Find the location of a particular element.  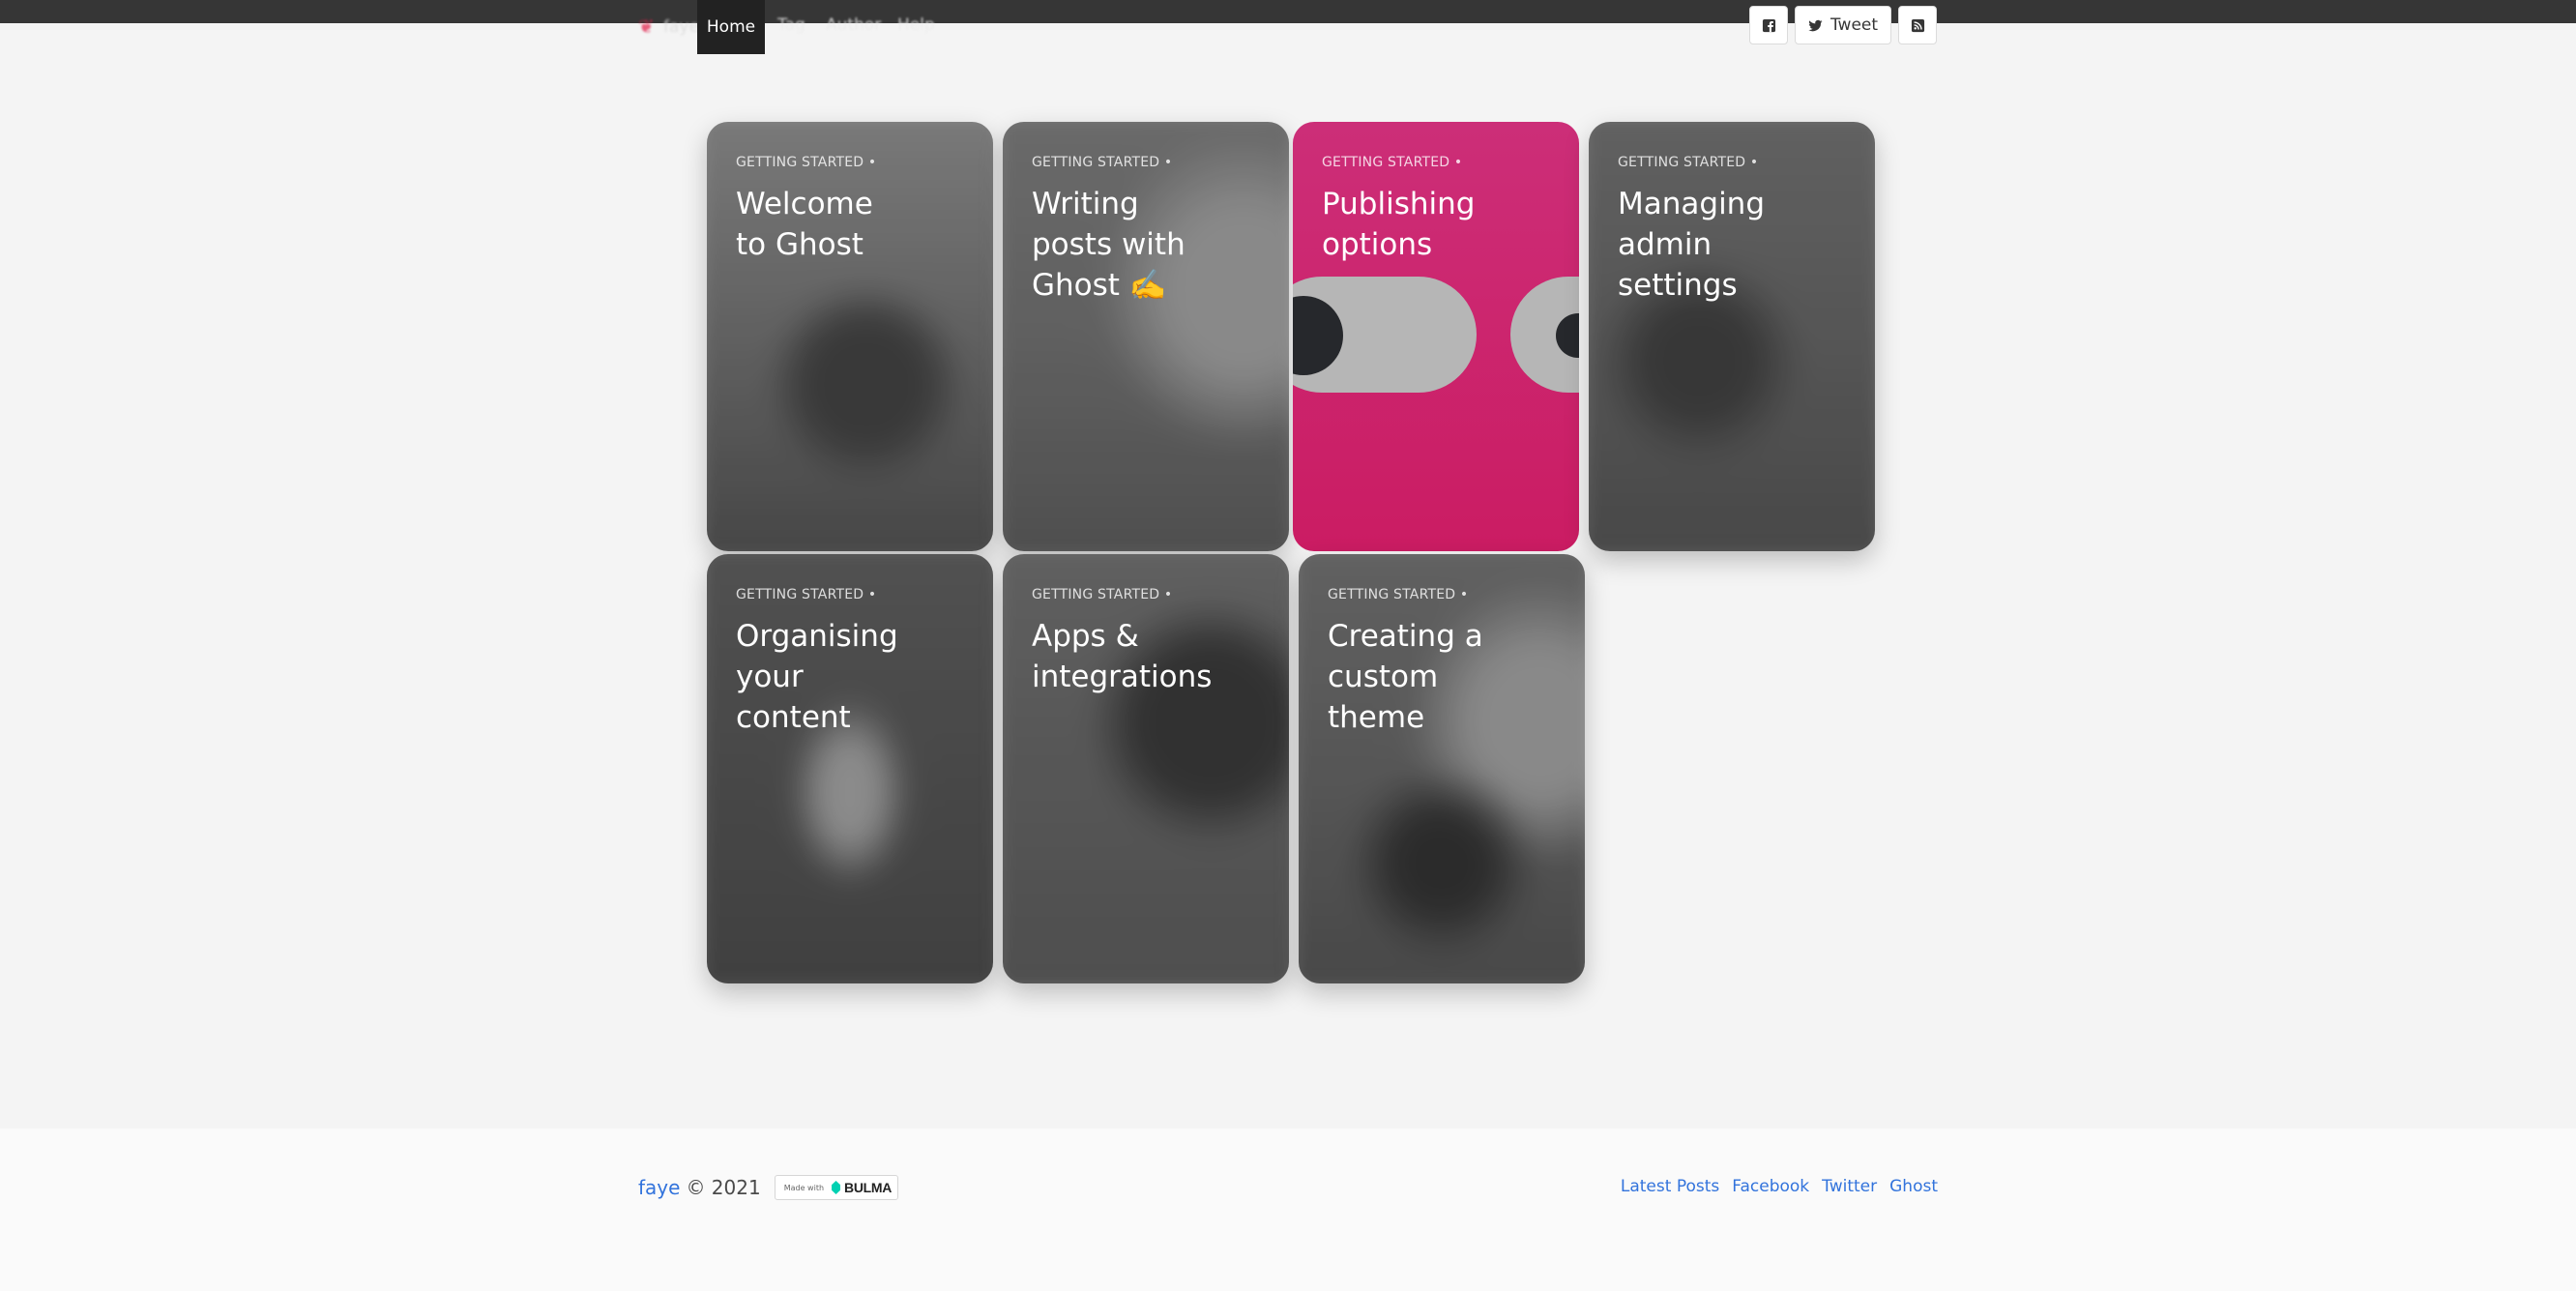

brand: ❦ faye is located at coordinates (668, 27).